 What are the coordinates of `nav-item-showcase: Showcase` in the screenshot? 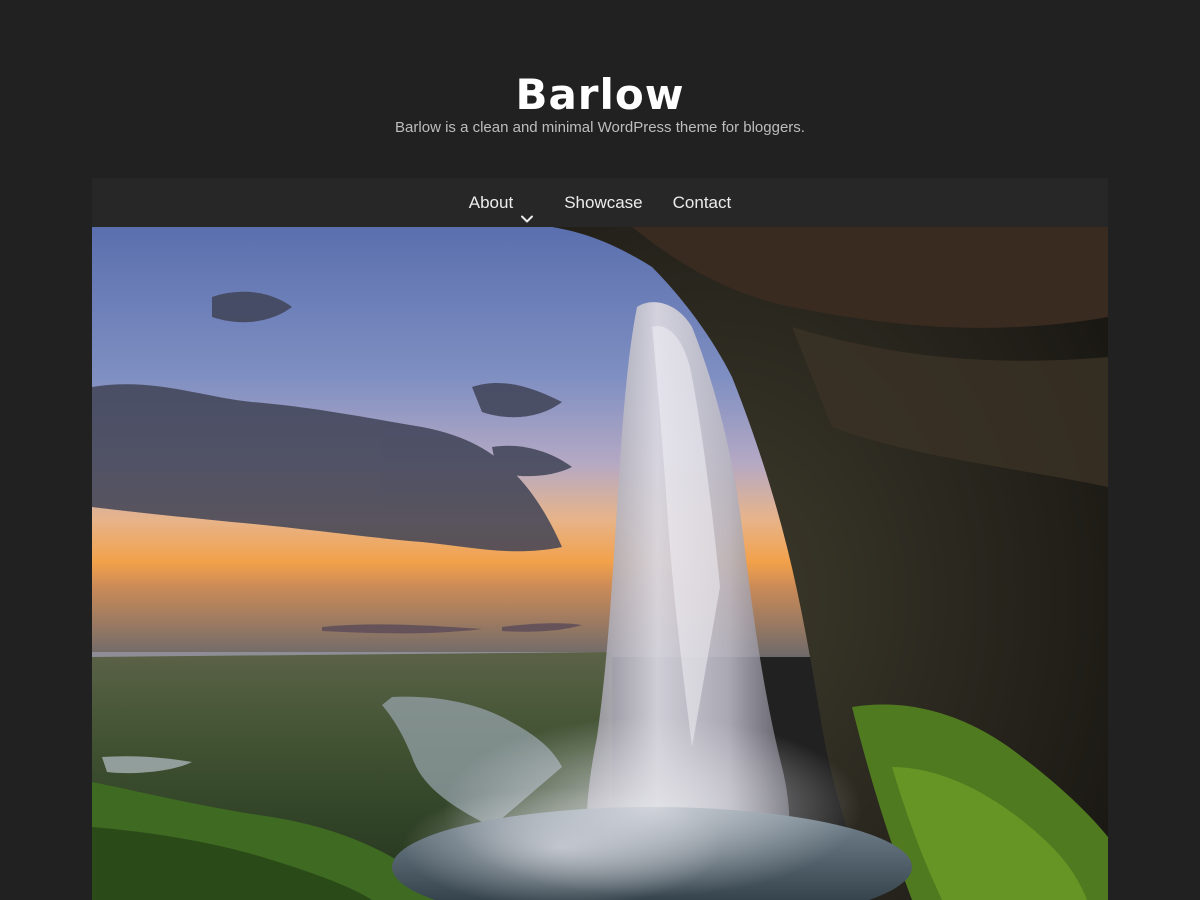 It's located at (603, 202).